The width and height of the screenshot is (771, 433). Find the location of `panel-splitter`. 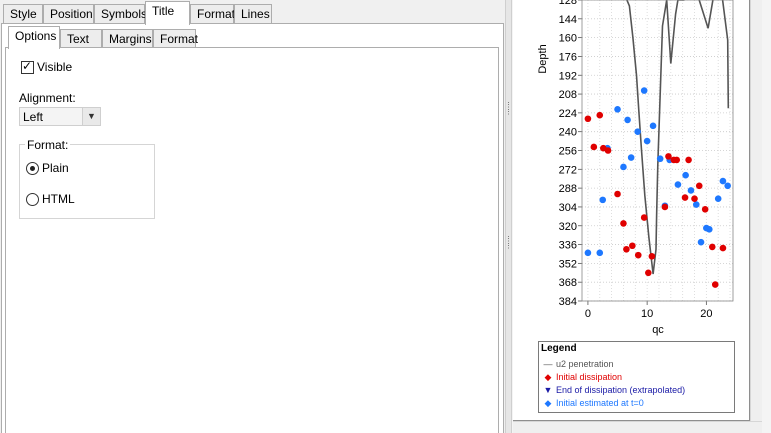

panel-splitter is located at coordinates (508, 216).